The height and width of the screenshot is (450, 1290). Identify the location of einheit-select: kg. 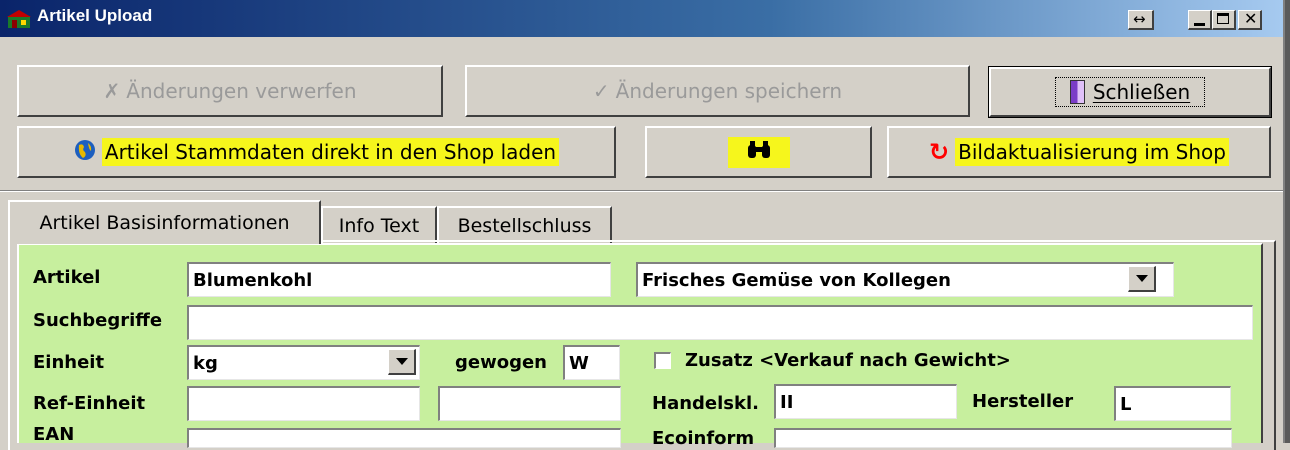
(303, 362).